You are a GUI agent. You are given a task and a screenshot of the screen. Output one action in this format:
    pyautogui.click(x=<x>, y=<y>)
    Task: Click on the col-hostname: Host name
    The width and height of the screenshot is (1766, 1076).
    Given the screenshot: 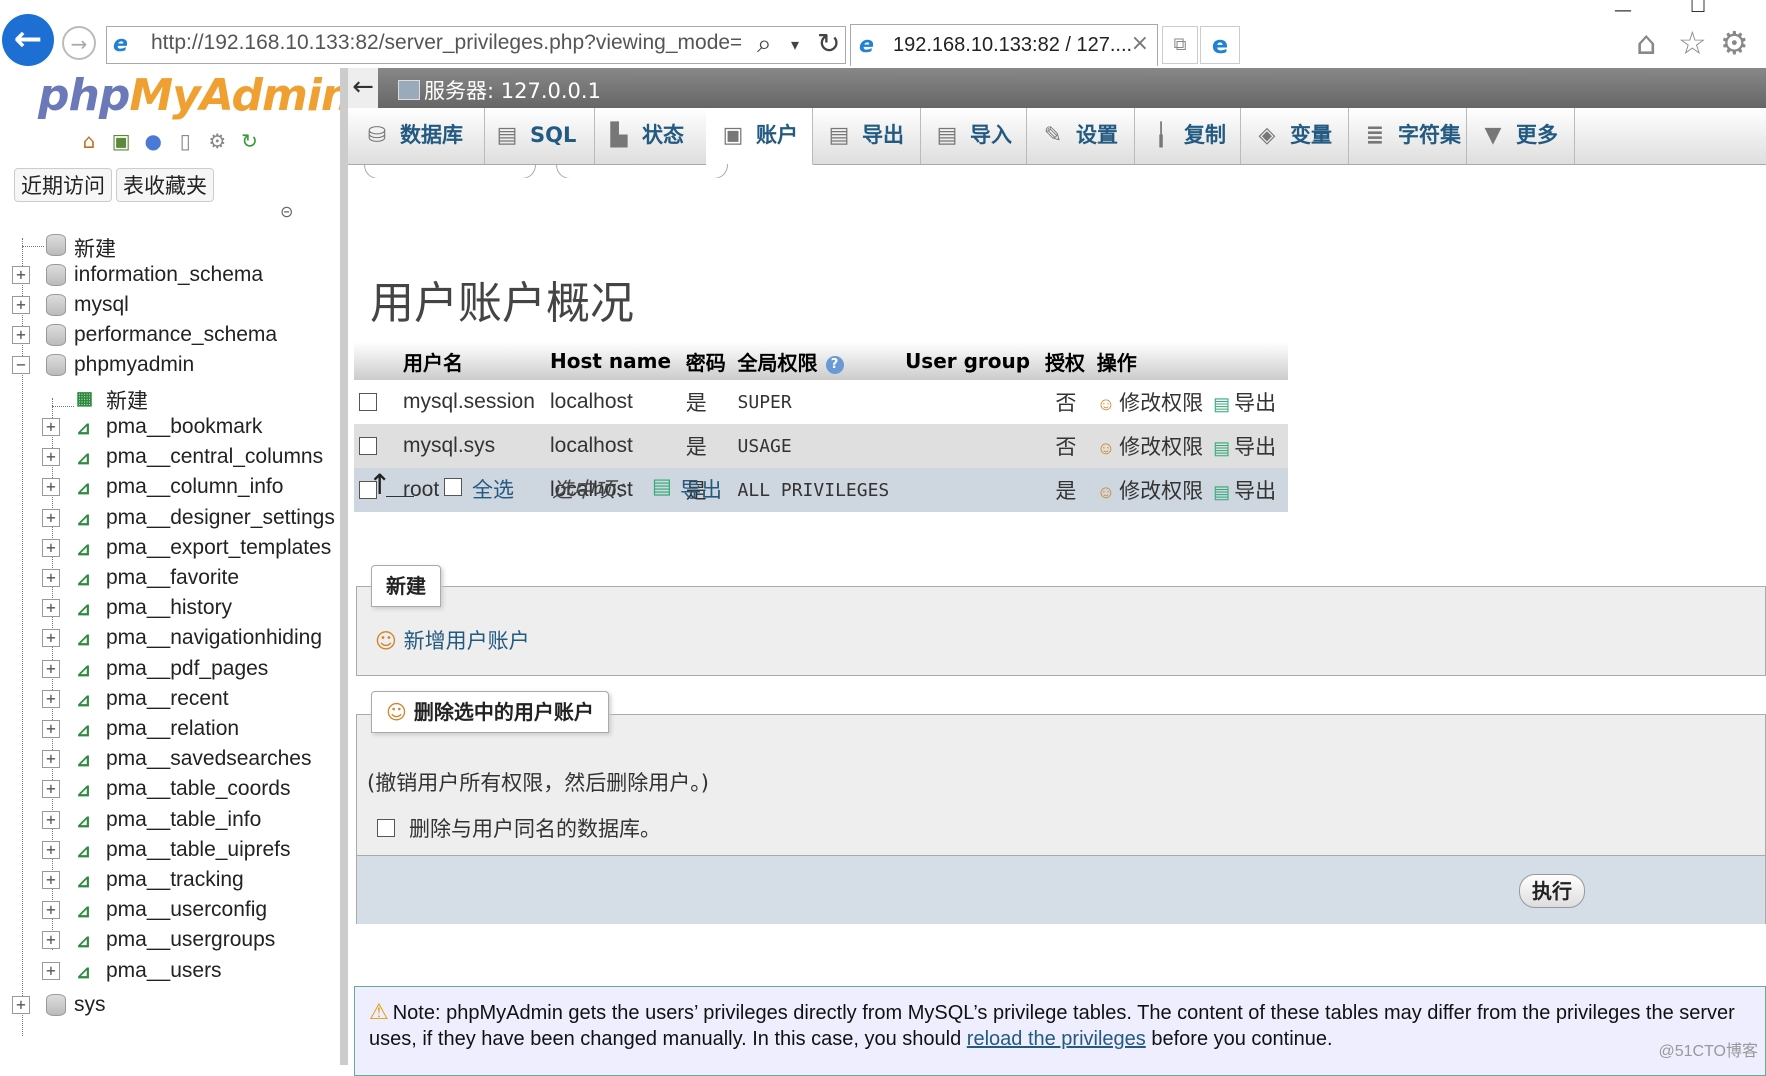 What is the action you would take?
    pyautogui.click(x=612, y=361)
    